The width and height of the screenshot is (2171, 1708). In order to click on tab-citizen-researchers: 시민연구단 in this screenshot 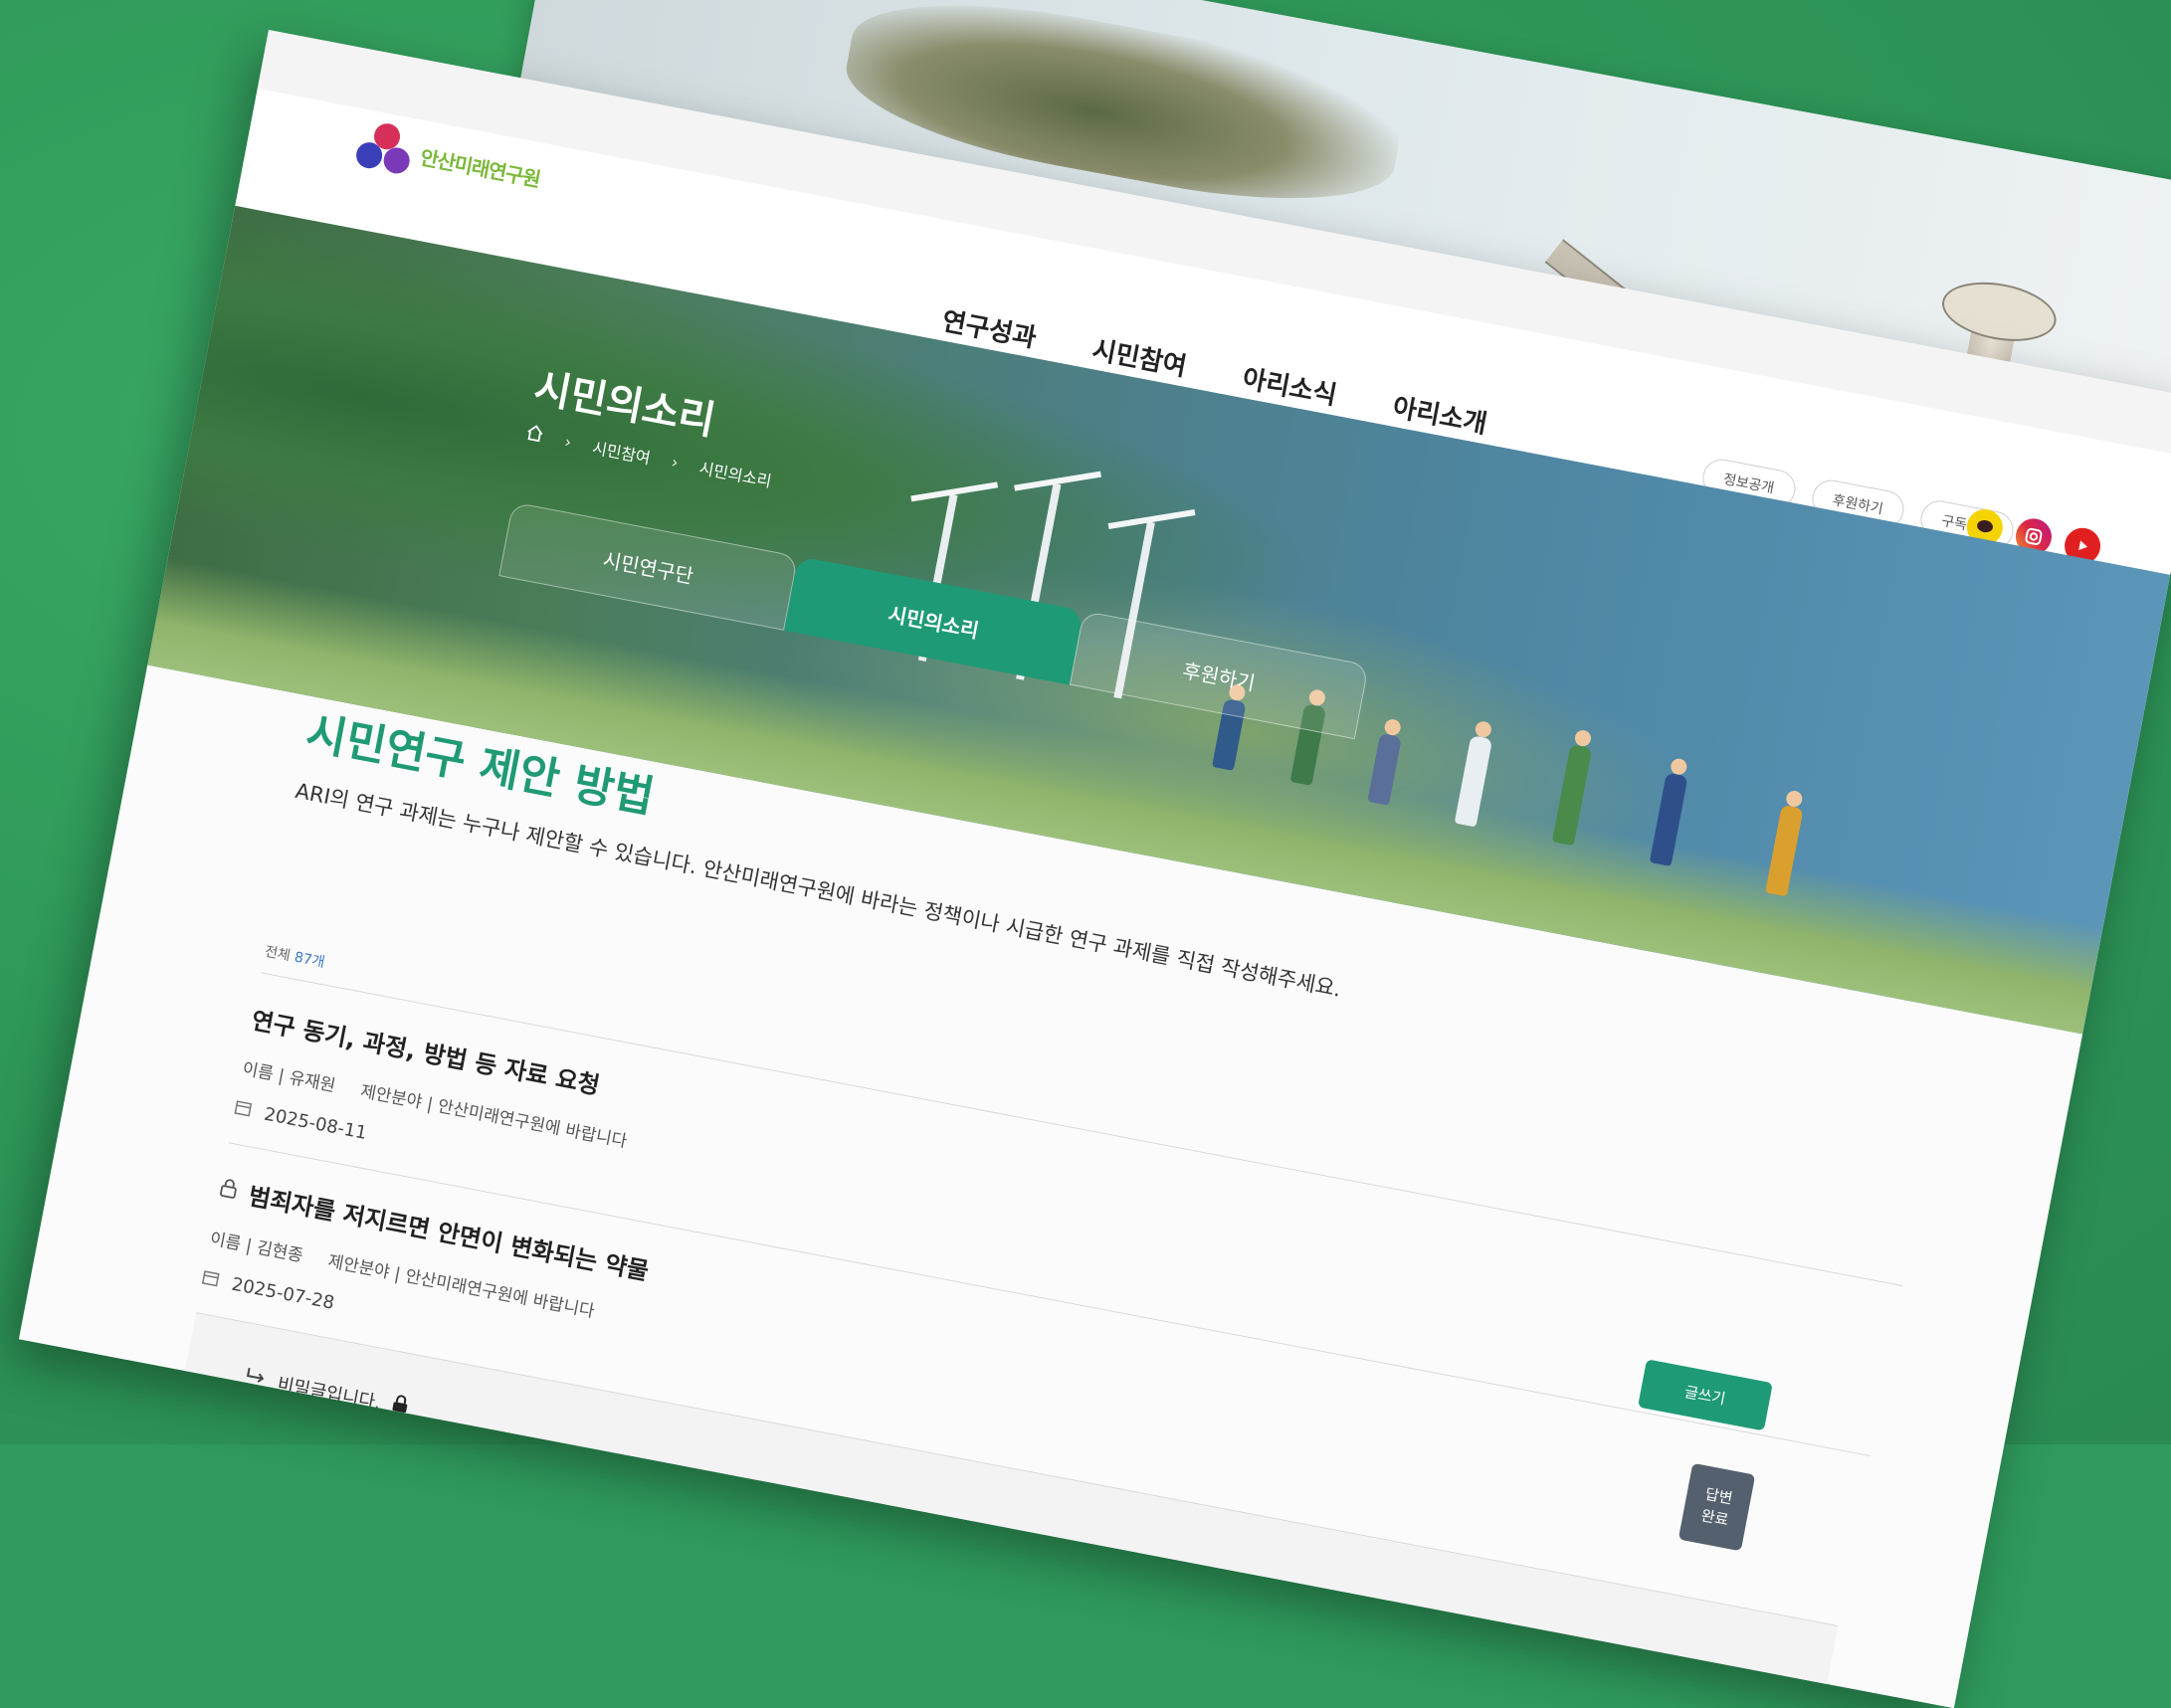, I will do `click(648, 566)`.